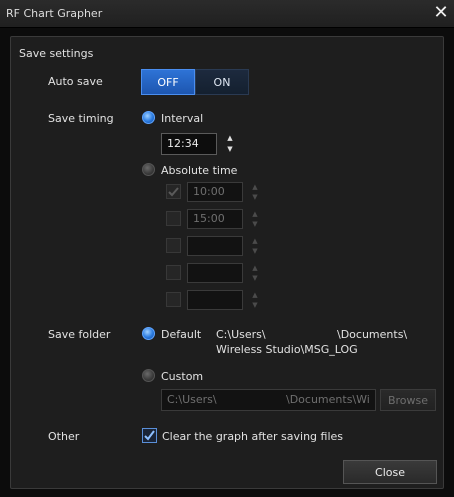 The image size is (454, 497). Describe the element at coordinates (189, 144) in the screenshot. I see `interval-time-input: 12:34` at that location.